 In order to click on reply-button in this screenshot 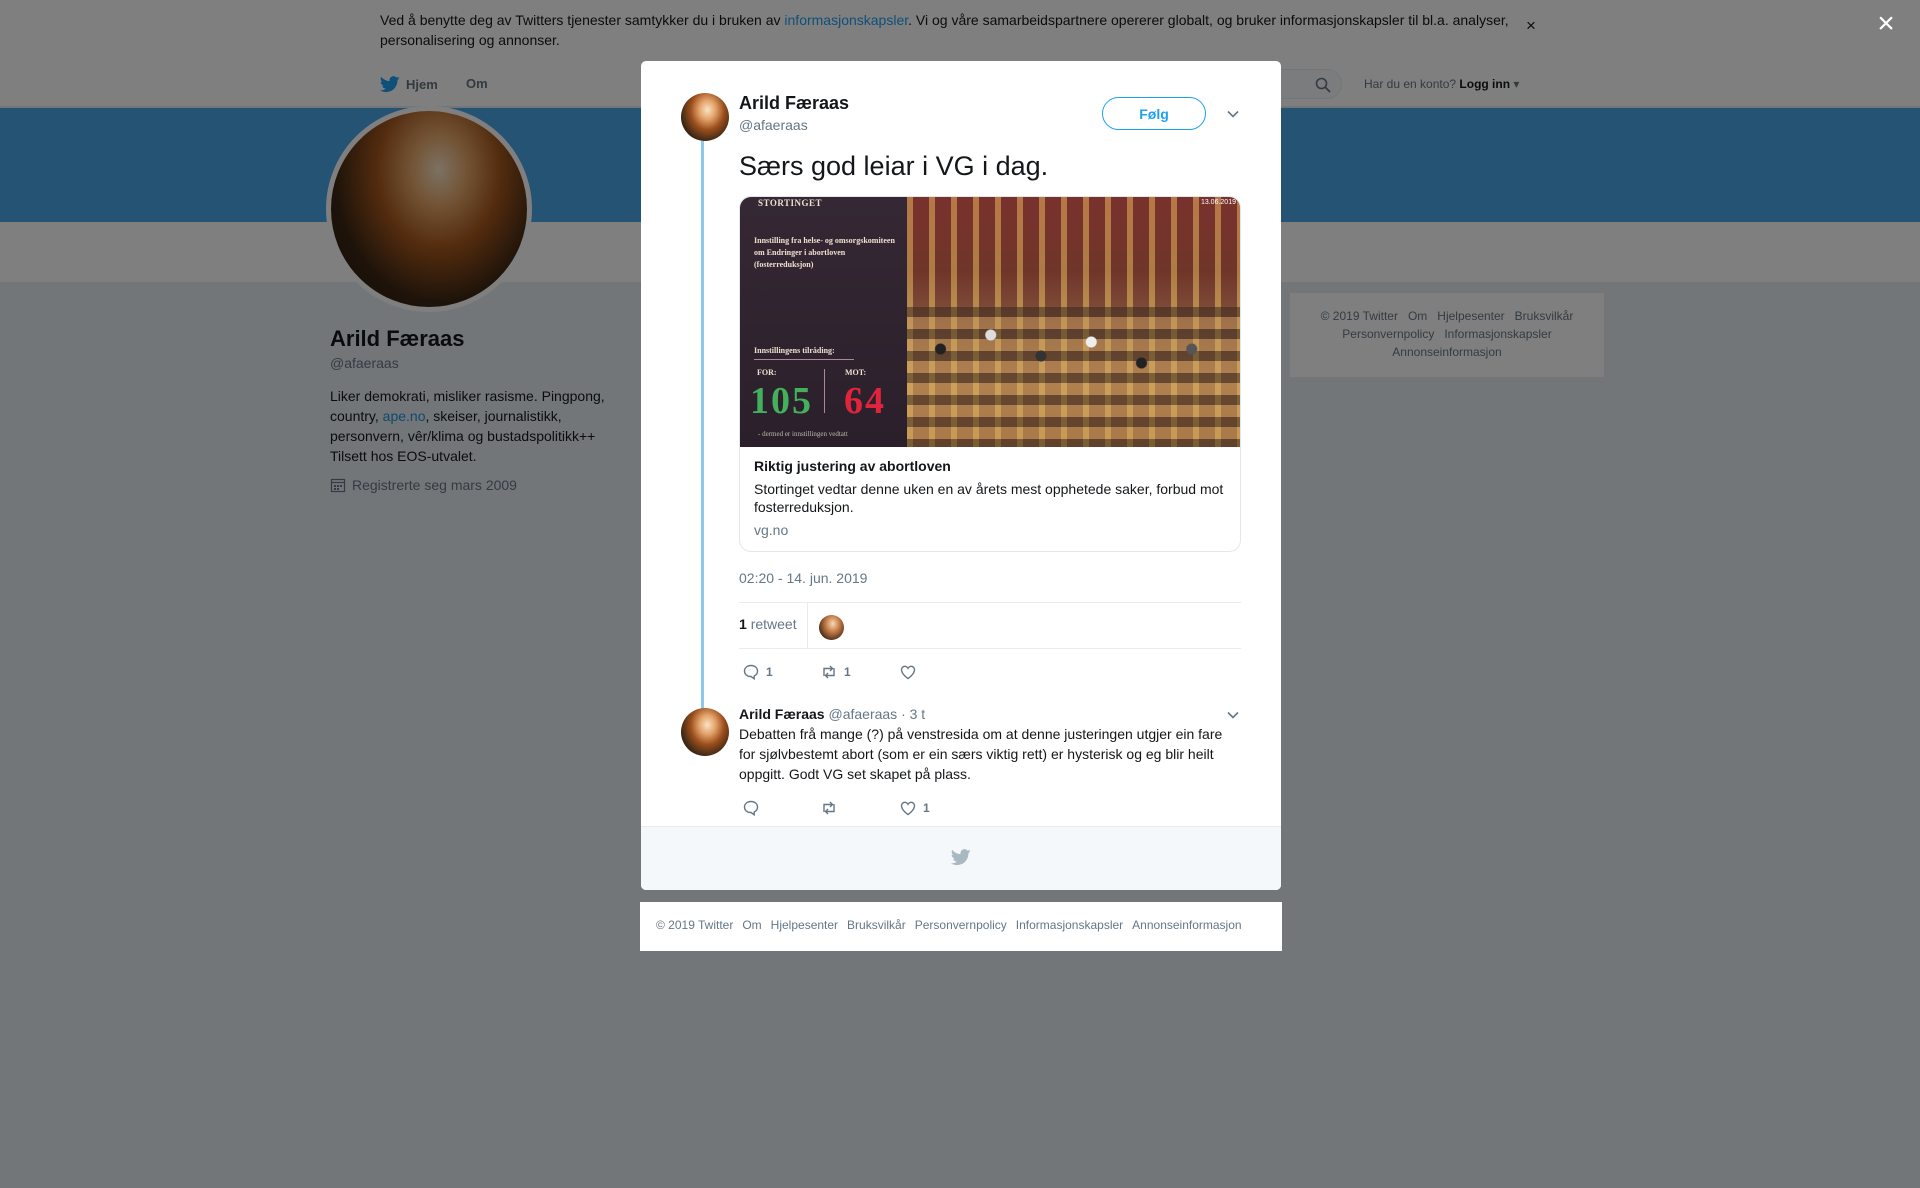, I will do `click(754, 808)`.